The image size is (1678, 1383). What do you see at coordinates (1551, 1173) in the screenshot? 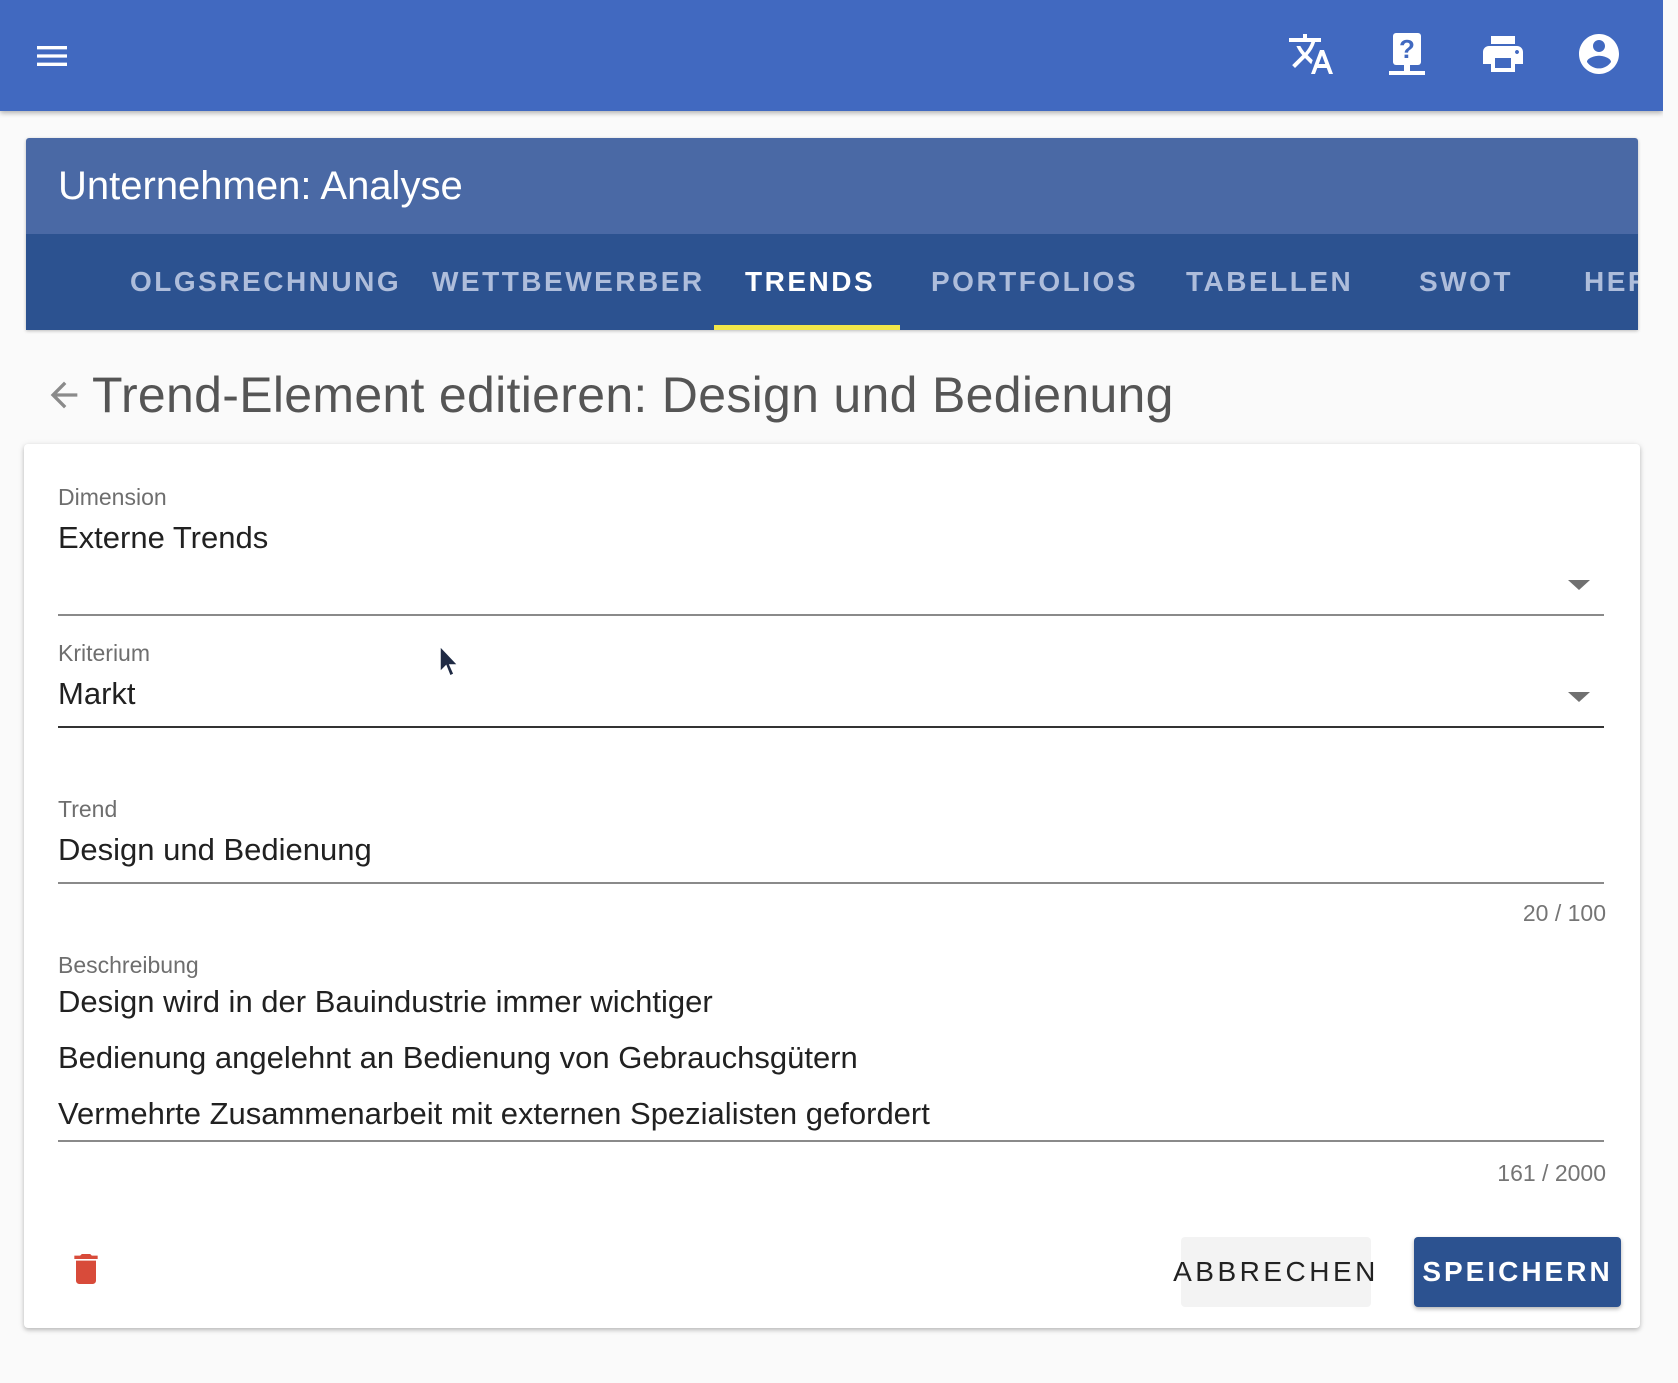
I see `beschreibung-char-counter: 161 / 2000` at bounding box center [1551, 1173].